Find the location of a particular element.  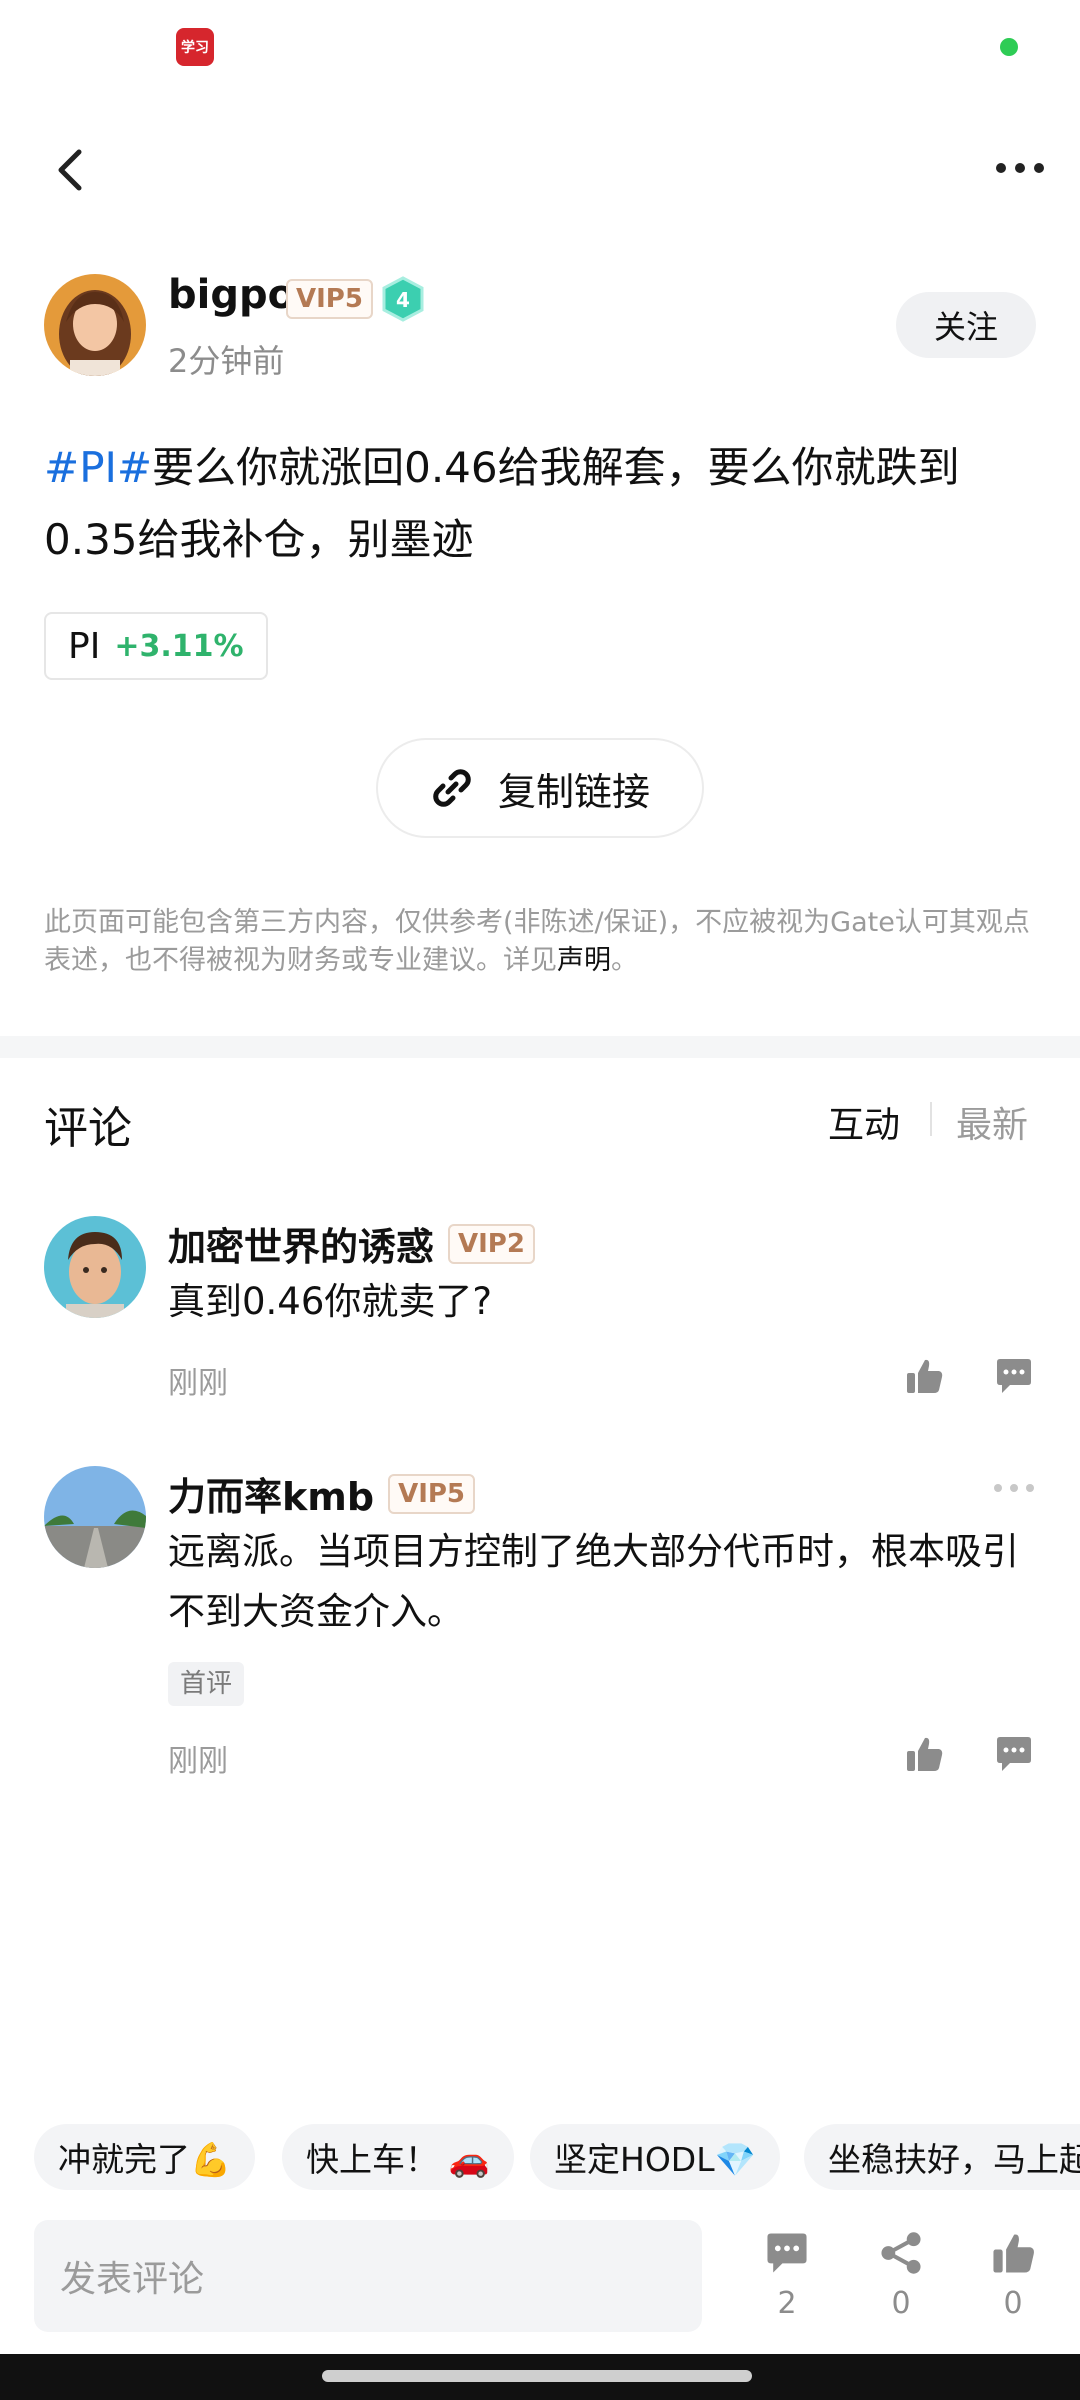

copy-link-label: 复制链接 is located at coordinates (573, 791).